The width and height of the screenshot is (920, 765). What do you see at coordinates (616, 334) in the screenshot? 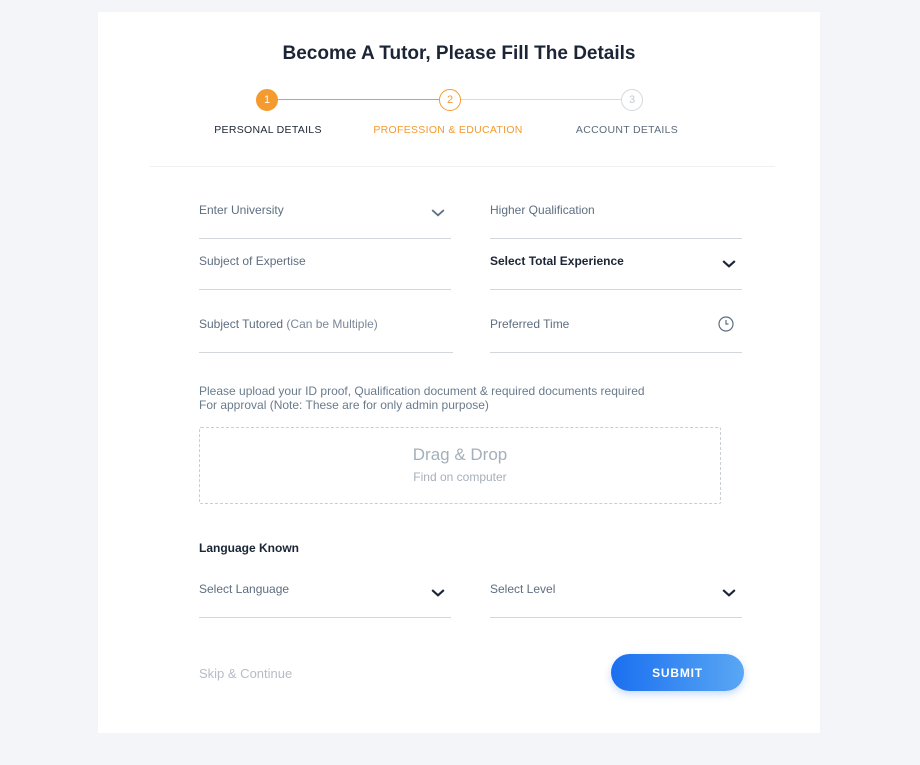
I see `preferred-time-input: Preferred Time` at bounding box center [616, 334].